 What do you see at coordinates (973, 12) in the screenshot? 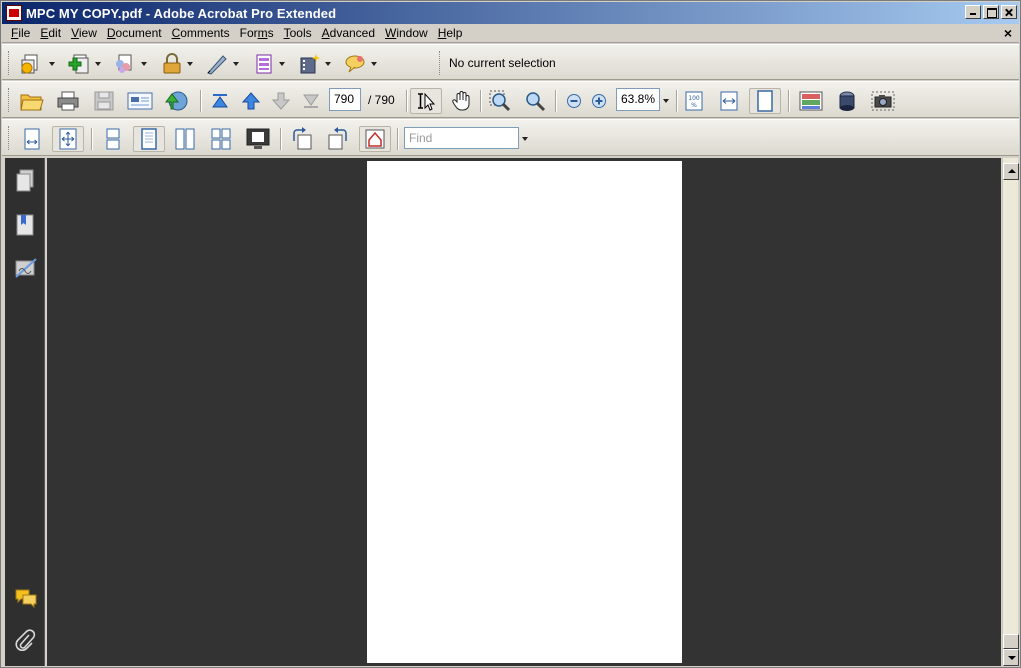
I see `minimize-button` at bounding box center [973, 12].